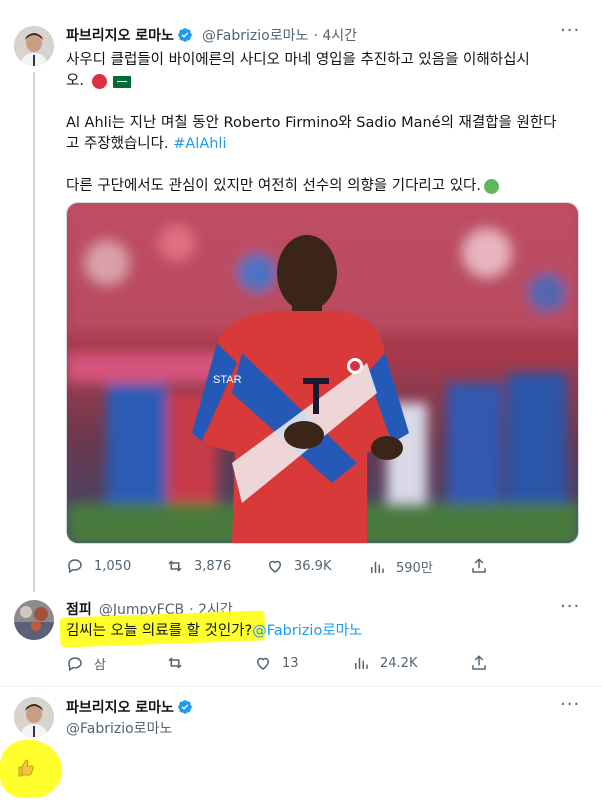 This screenshot has height=801, width=602. What do you see at coordinates (159, 631) in the screenshot?
I see `reply-text: 김씨는 오늘 의료를 할 것인가?` at bounding box center [159, 631].